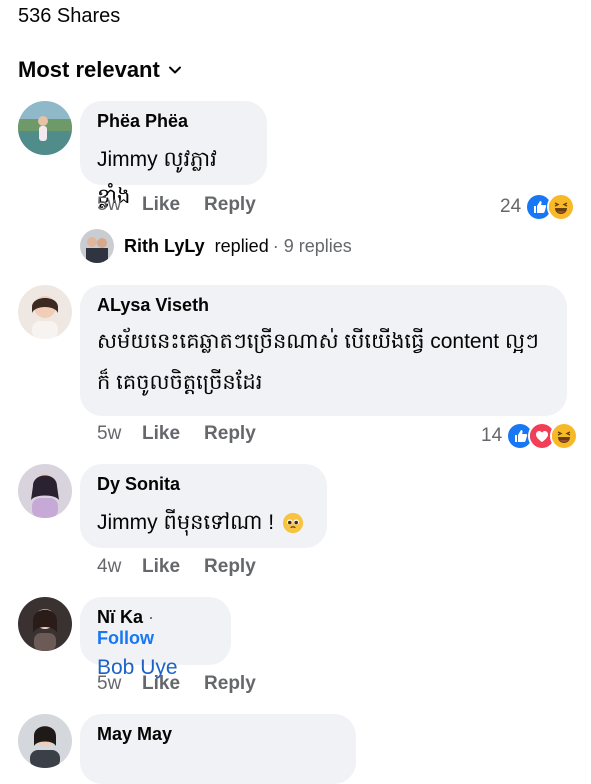 Image resolution: width=591 pixels, height=784 pixels. Describe the element at coordinates (293, 523) in the screenshot. I see `pleading-face-icon` at that location.